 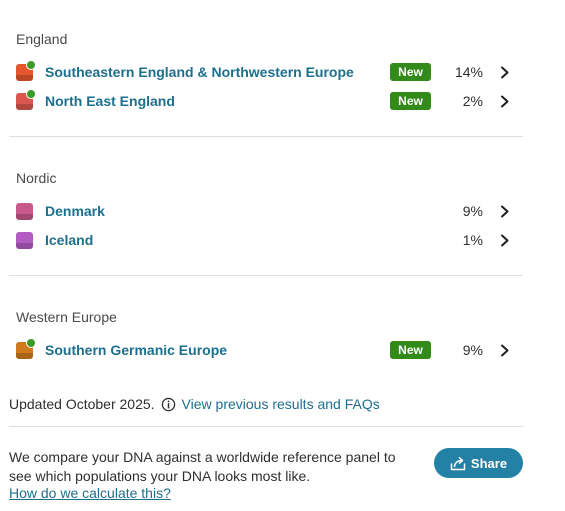 What do you see at coordinates (266, 349) in the screenshot?
I see `region-row-southern-germanic-europe: Southern Germanic Europe New 9%` at bounding box center [266, 349].